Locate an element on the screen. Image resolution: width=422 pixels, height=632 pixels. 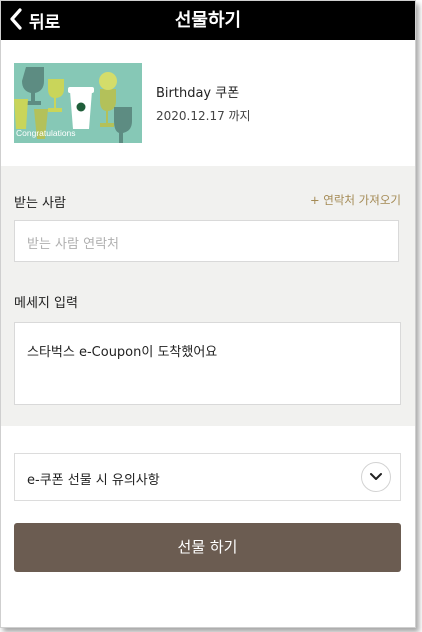
recipient-label: 받는 사람 is located at coordinates (40, 203).